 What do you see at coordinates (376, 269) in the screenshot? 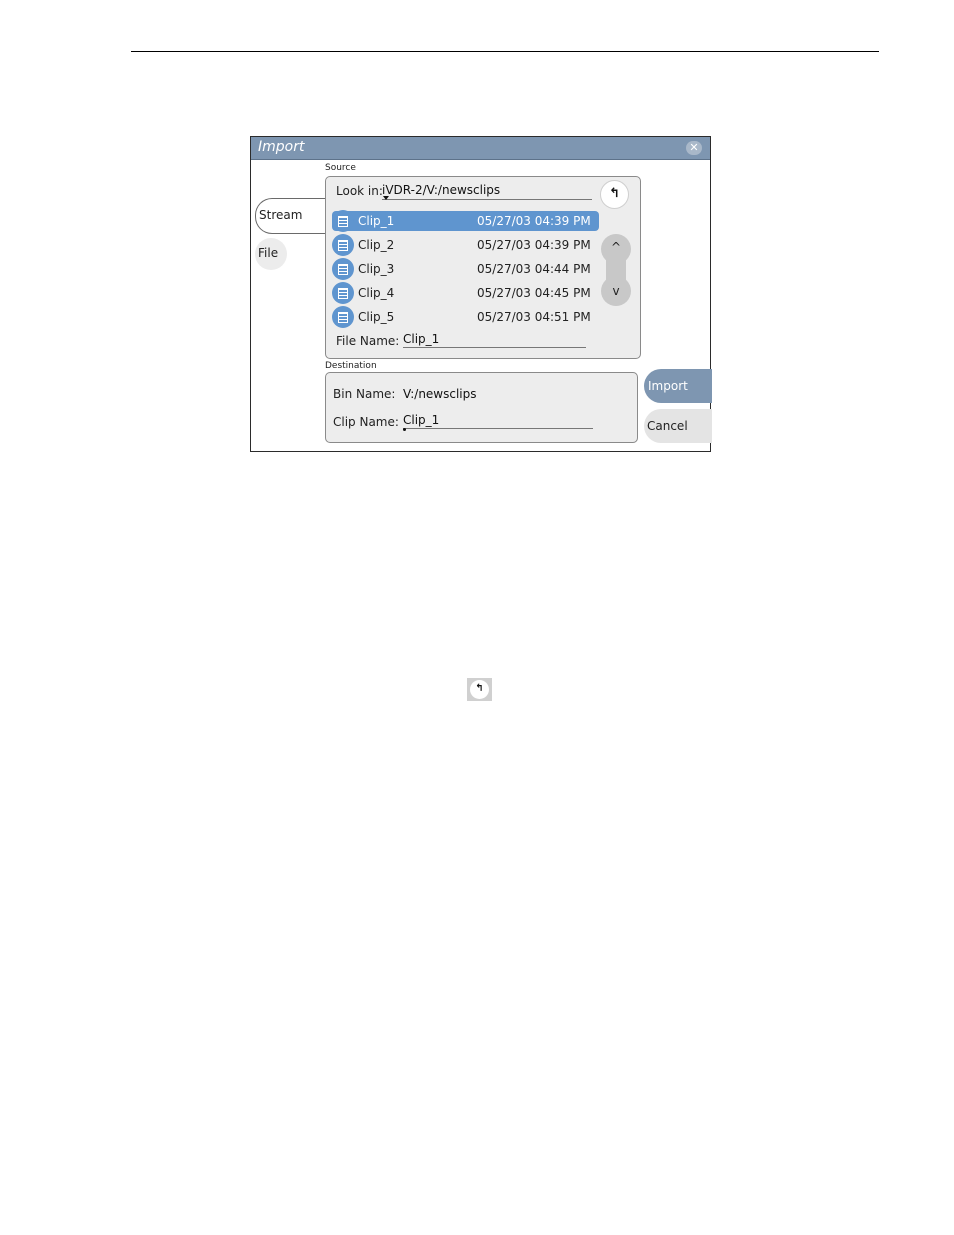
I see `clip-name: Clip_3` at bounding box center [376, 269].